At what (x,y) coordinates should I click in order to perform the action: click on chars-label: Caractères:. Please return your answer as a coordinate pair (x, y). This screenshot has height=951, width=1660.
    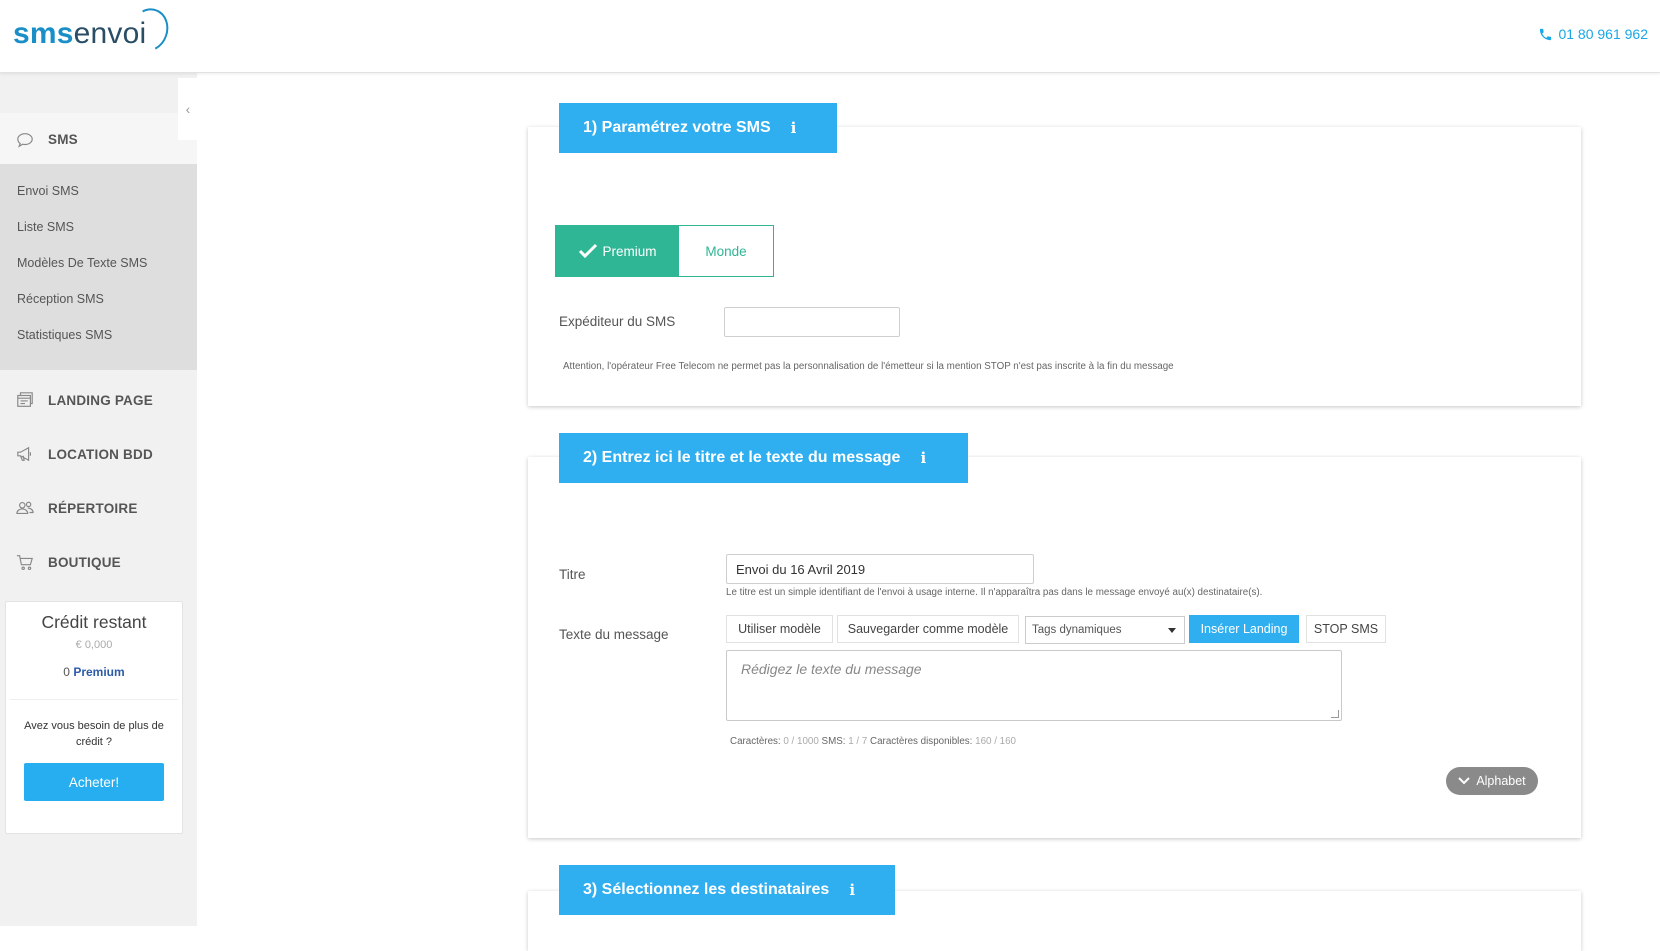
    Looking at the image, I should click on (755, 741).